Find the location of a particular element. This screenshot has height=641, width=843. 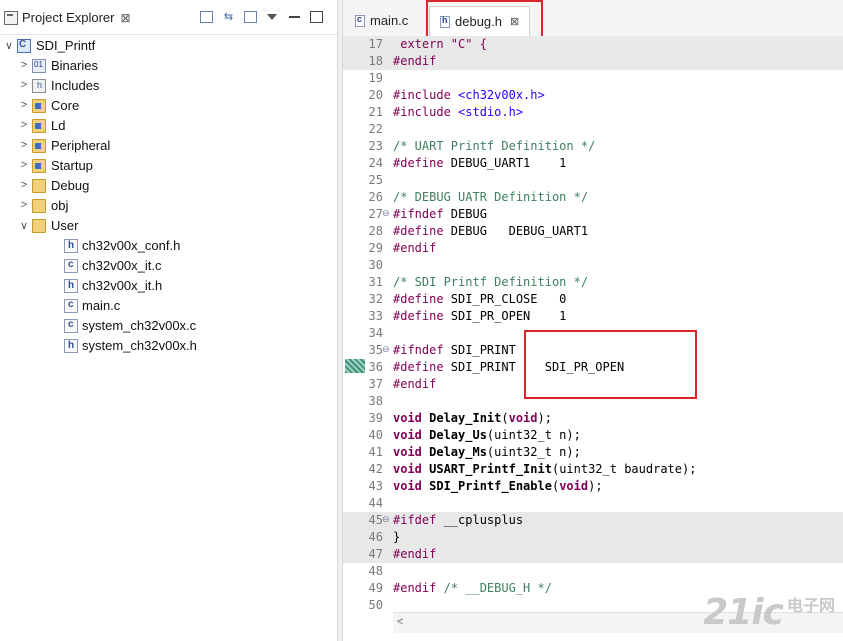

scroll-left-icon: < is located at coordinates (400, 622).